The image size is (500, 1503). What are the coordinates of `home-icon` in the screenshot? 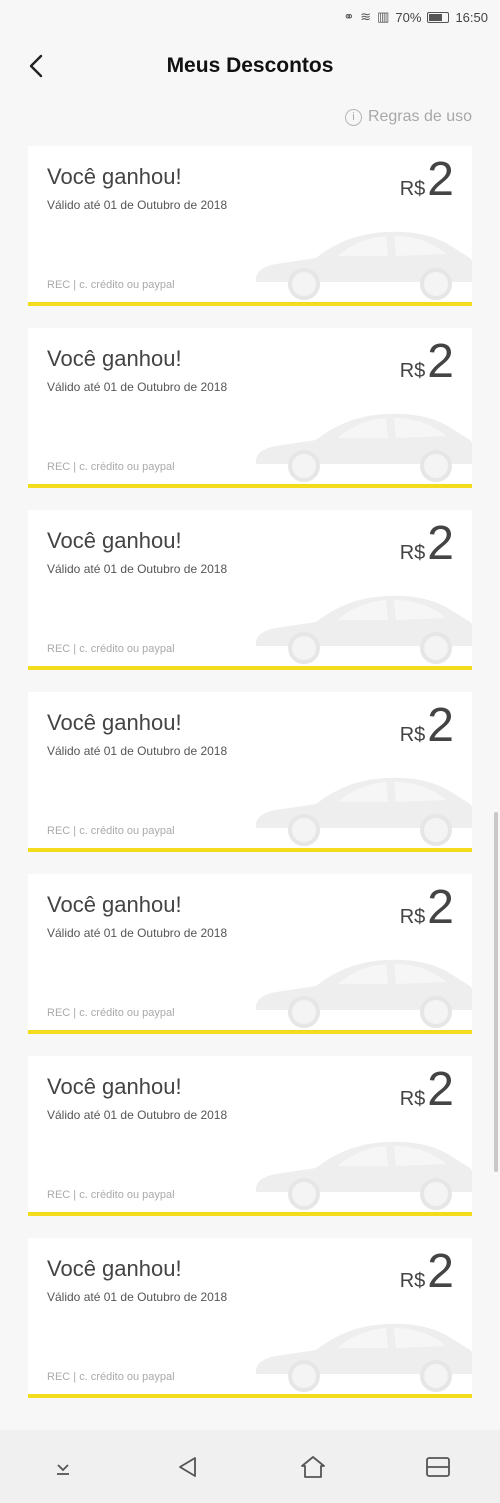 It's located at (312, 1466).